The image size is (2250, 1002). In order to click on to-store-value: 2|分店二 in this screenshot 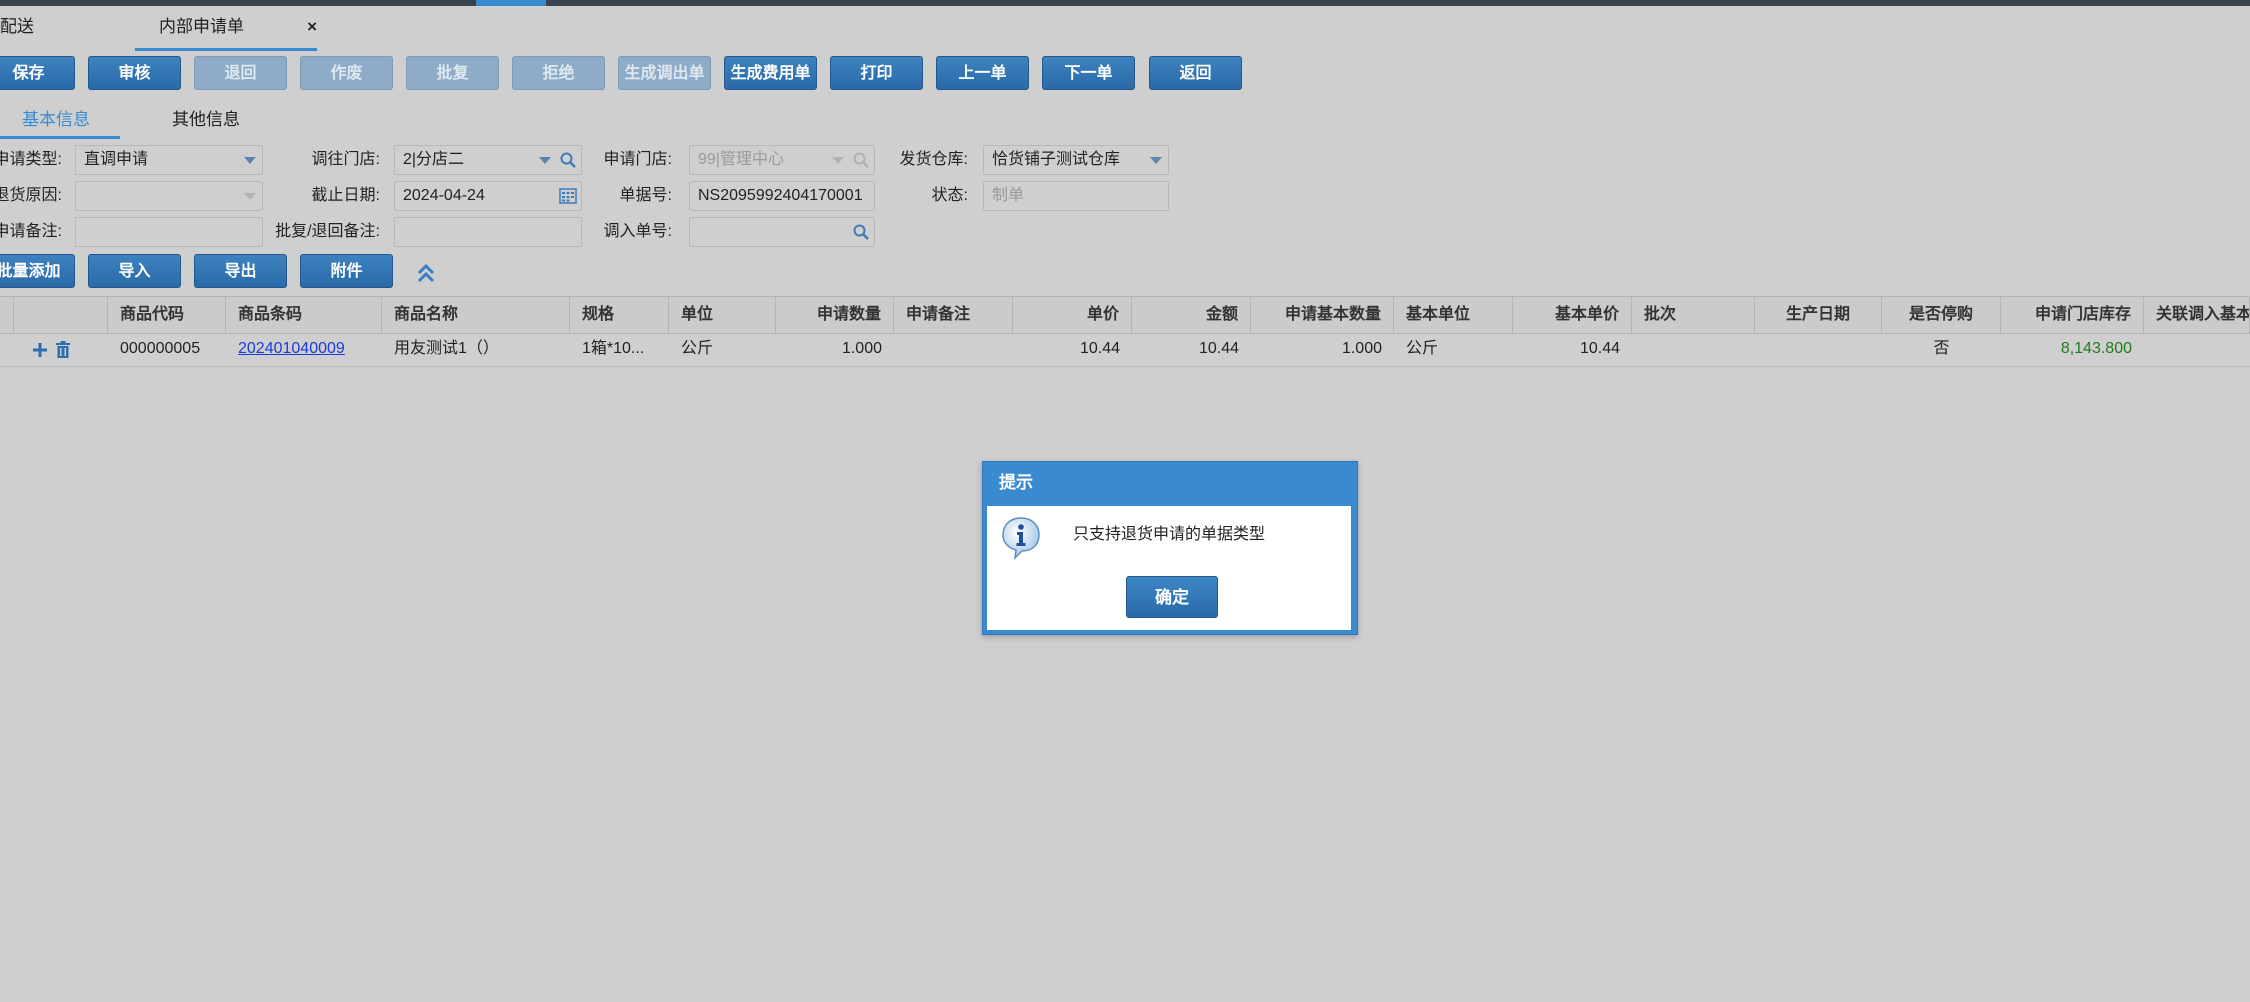, I will do `click(434, 159)`.